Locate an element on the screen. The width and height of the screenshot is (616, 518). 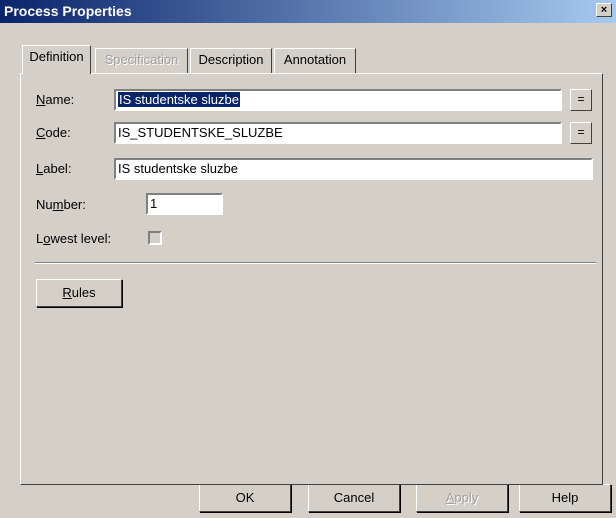
name-label: Name: is located at coordinates (55, 99).